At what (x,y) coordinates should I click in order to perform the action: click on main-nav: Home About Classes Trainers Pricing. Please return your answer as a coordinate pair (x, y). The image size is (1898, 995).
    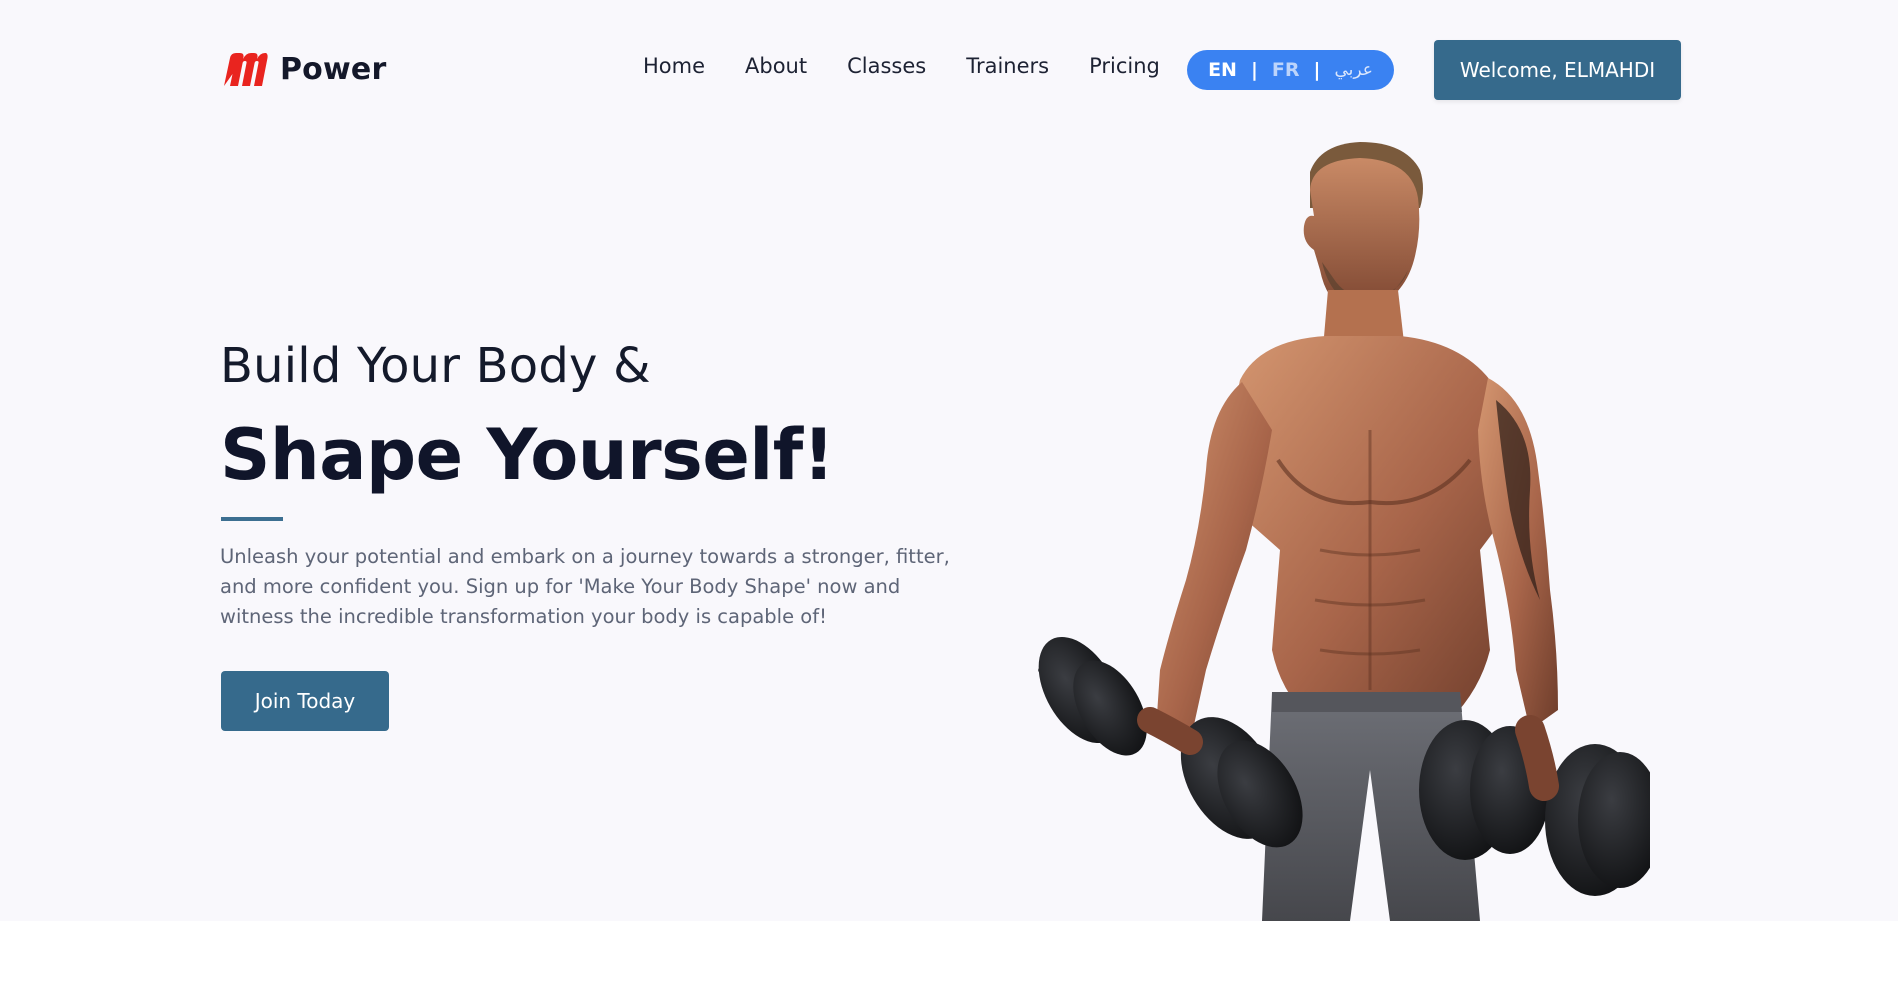
    Looking at the image, I should click on (901, 66).